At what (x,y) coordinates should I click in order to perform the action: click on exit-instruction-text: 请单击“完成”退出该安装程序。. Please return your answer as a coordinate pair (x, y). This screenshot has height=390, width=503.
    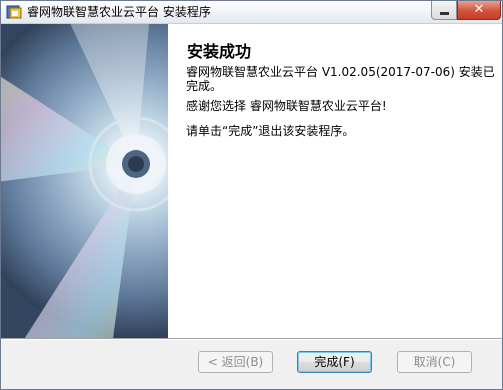
    Looking at the image, I should click on (270, 131).